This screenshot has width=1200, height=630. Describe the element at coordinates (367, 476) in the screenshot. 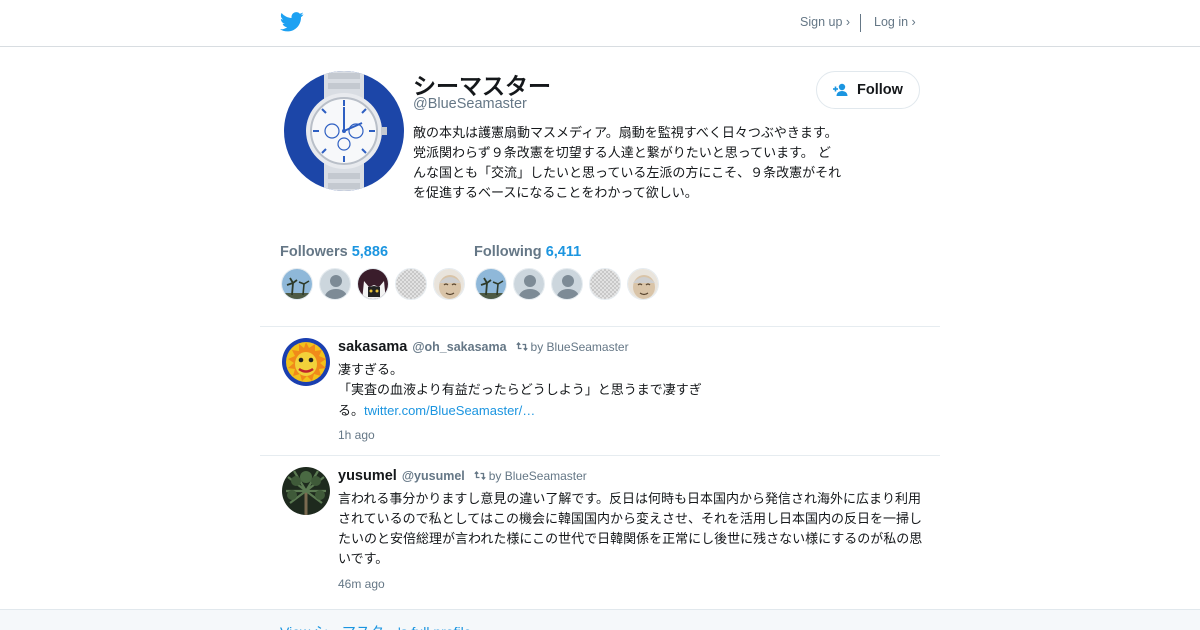

I see `tweet-author-name: yusumel` at that location.